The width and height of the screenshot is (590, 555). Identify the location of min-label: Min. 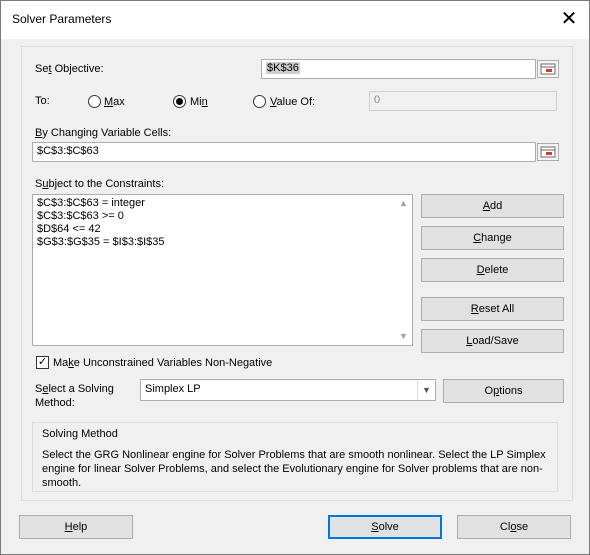
(199, 102).